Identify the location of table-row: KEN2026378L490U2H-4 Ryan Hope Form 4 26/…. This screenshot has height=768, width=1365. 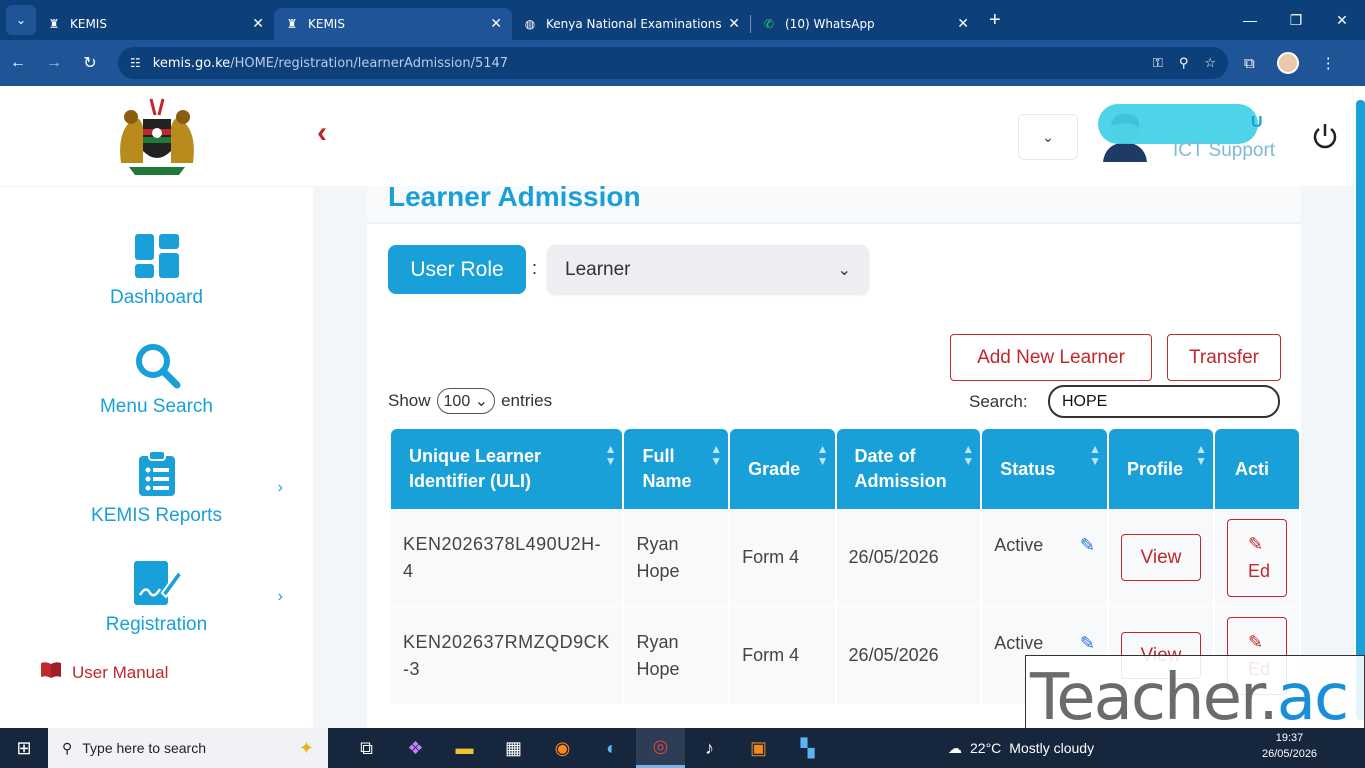
(845, 558).